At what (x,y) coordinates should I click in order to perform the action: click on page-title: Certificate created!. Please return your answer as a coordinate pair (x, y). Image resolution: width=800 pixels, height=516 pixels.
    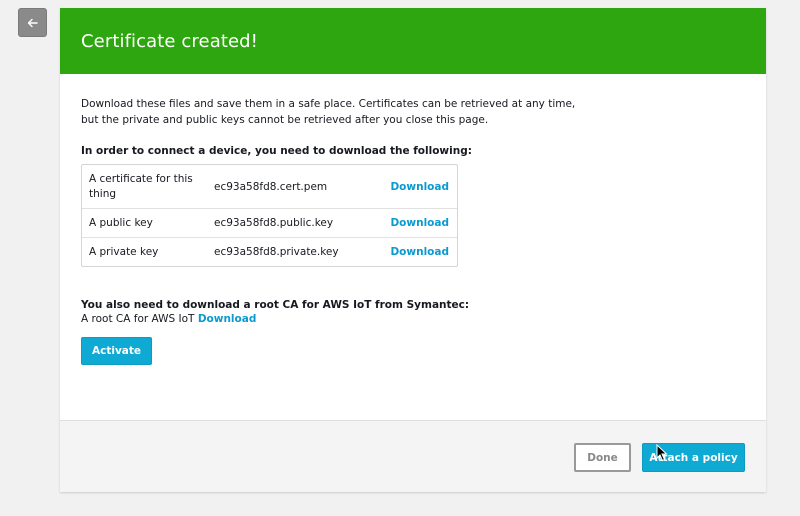
    Looking at the image, I should click on (169, 41).